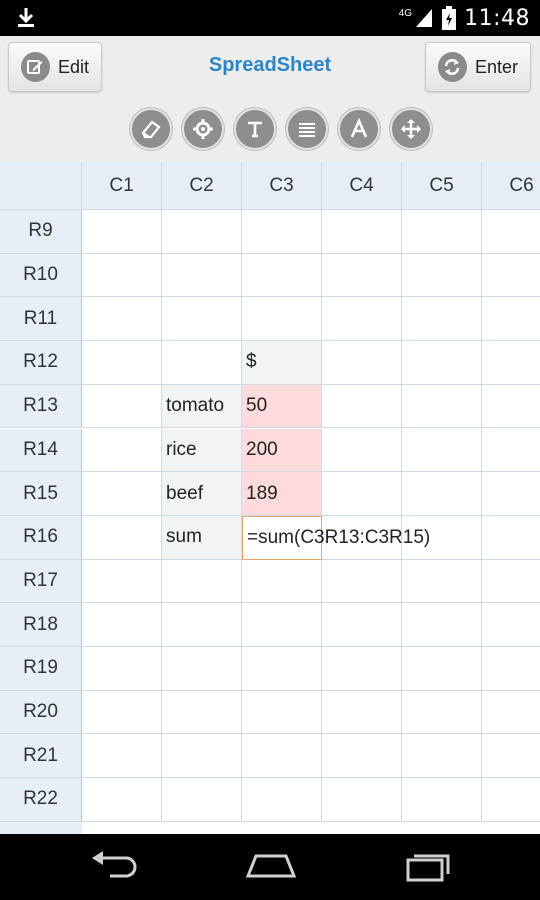 This screenshot has width=540, height=900. Describe the element at coordinates (362, 494) in the screenshot. I see `cell-r15-c4` at that location.